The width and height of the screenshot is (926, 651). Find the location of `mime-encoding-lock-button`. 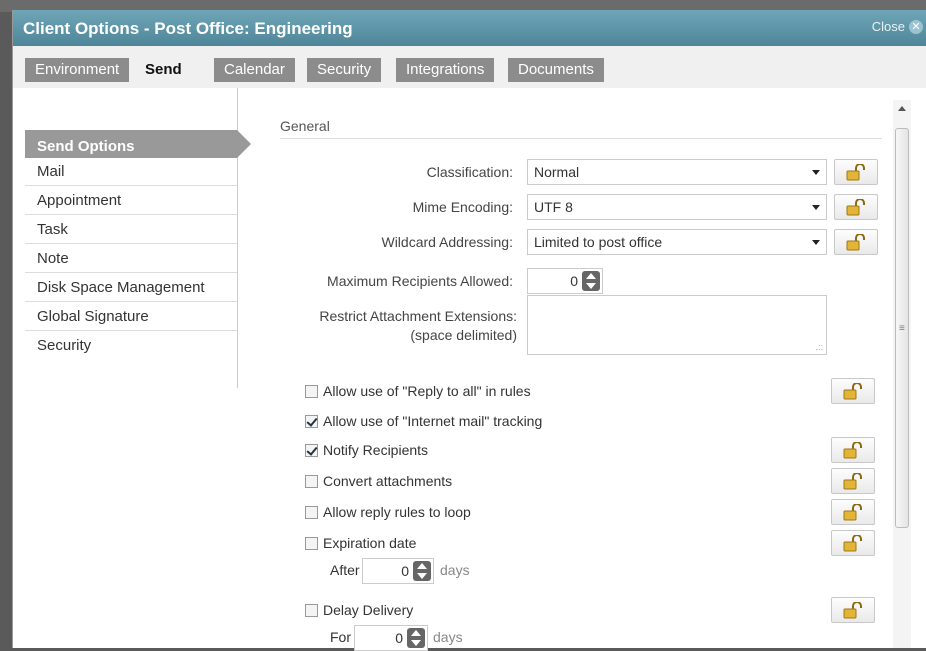

mime-encoding-lock-button is located at coordinates (856, 207).